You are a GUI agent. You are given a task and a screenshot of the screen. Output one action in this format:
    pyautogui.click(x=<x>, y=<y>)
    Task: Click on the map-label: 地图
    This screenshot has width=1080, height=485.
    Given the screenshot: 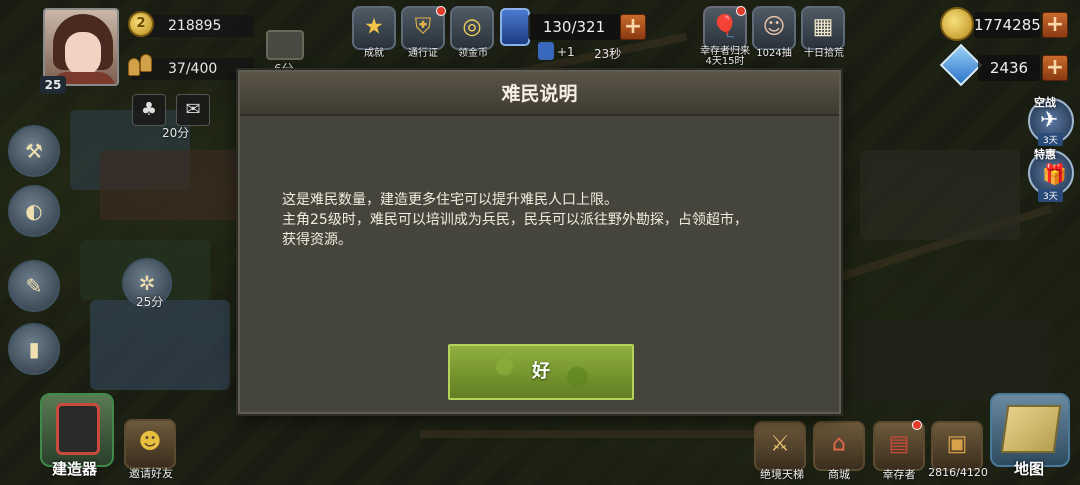 What is the action you would take?
    pyautogui.click(x=1029, y=469)
    